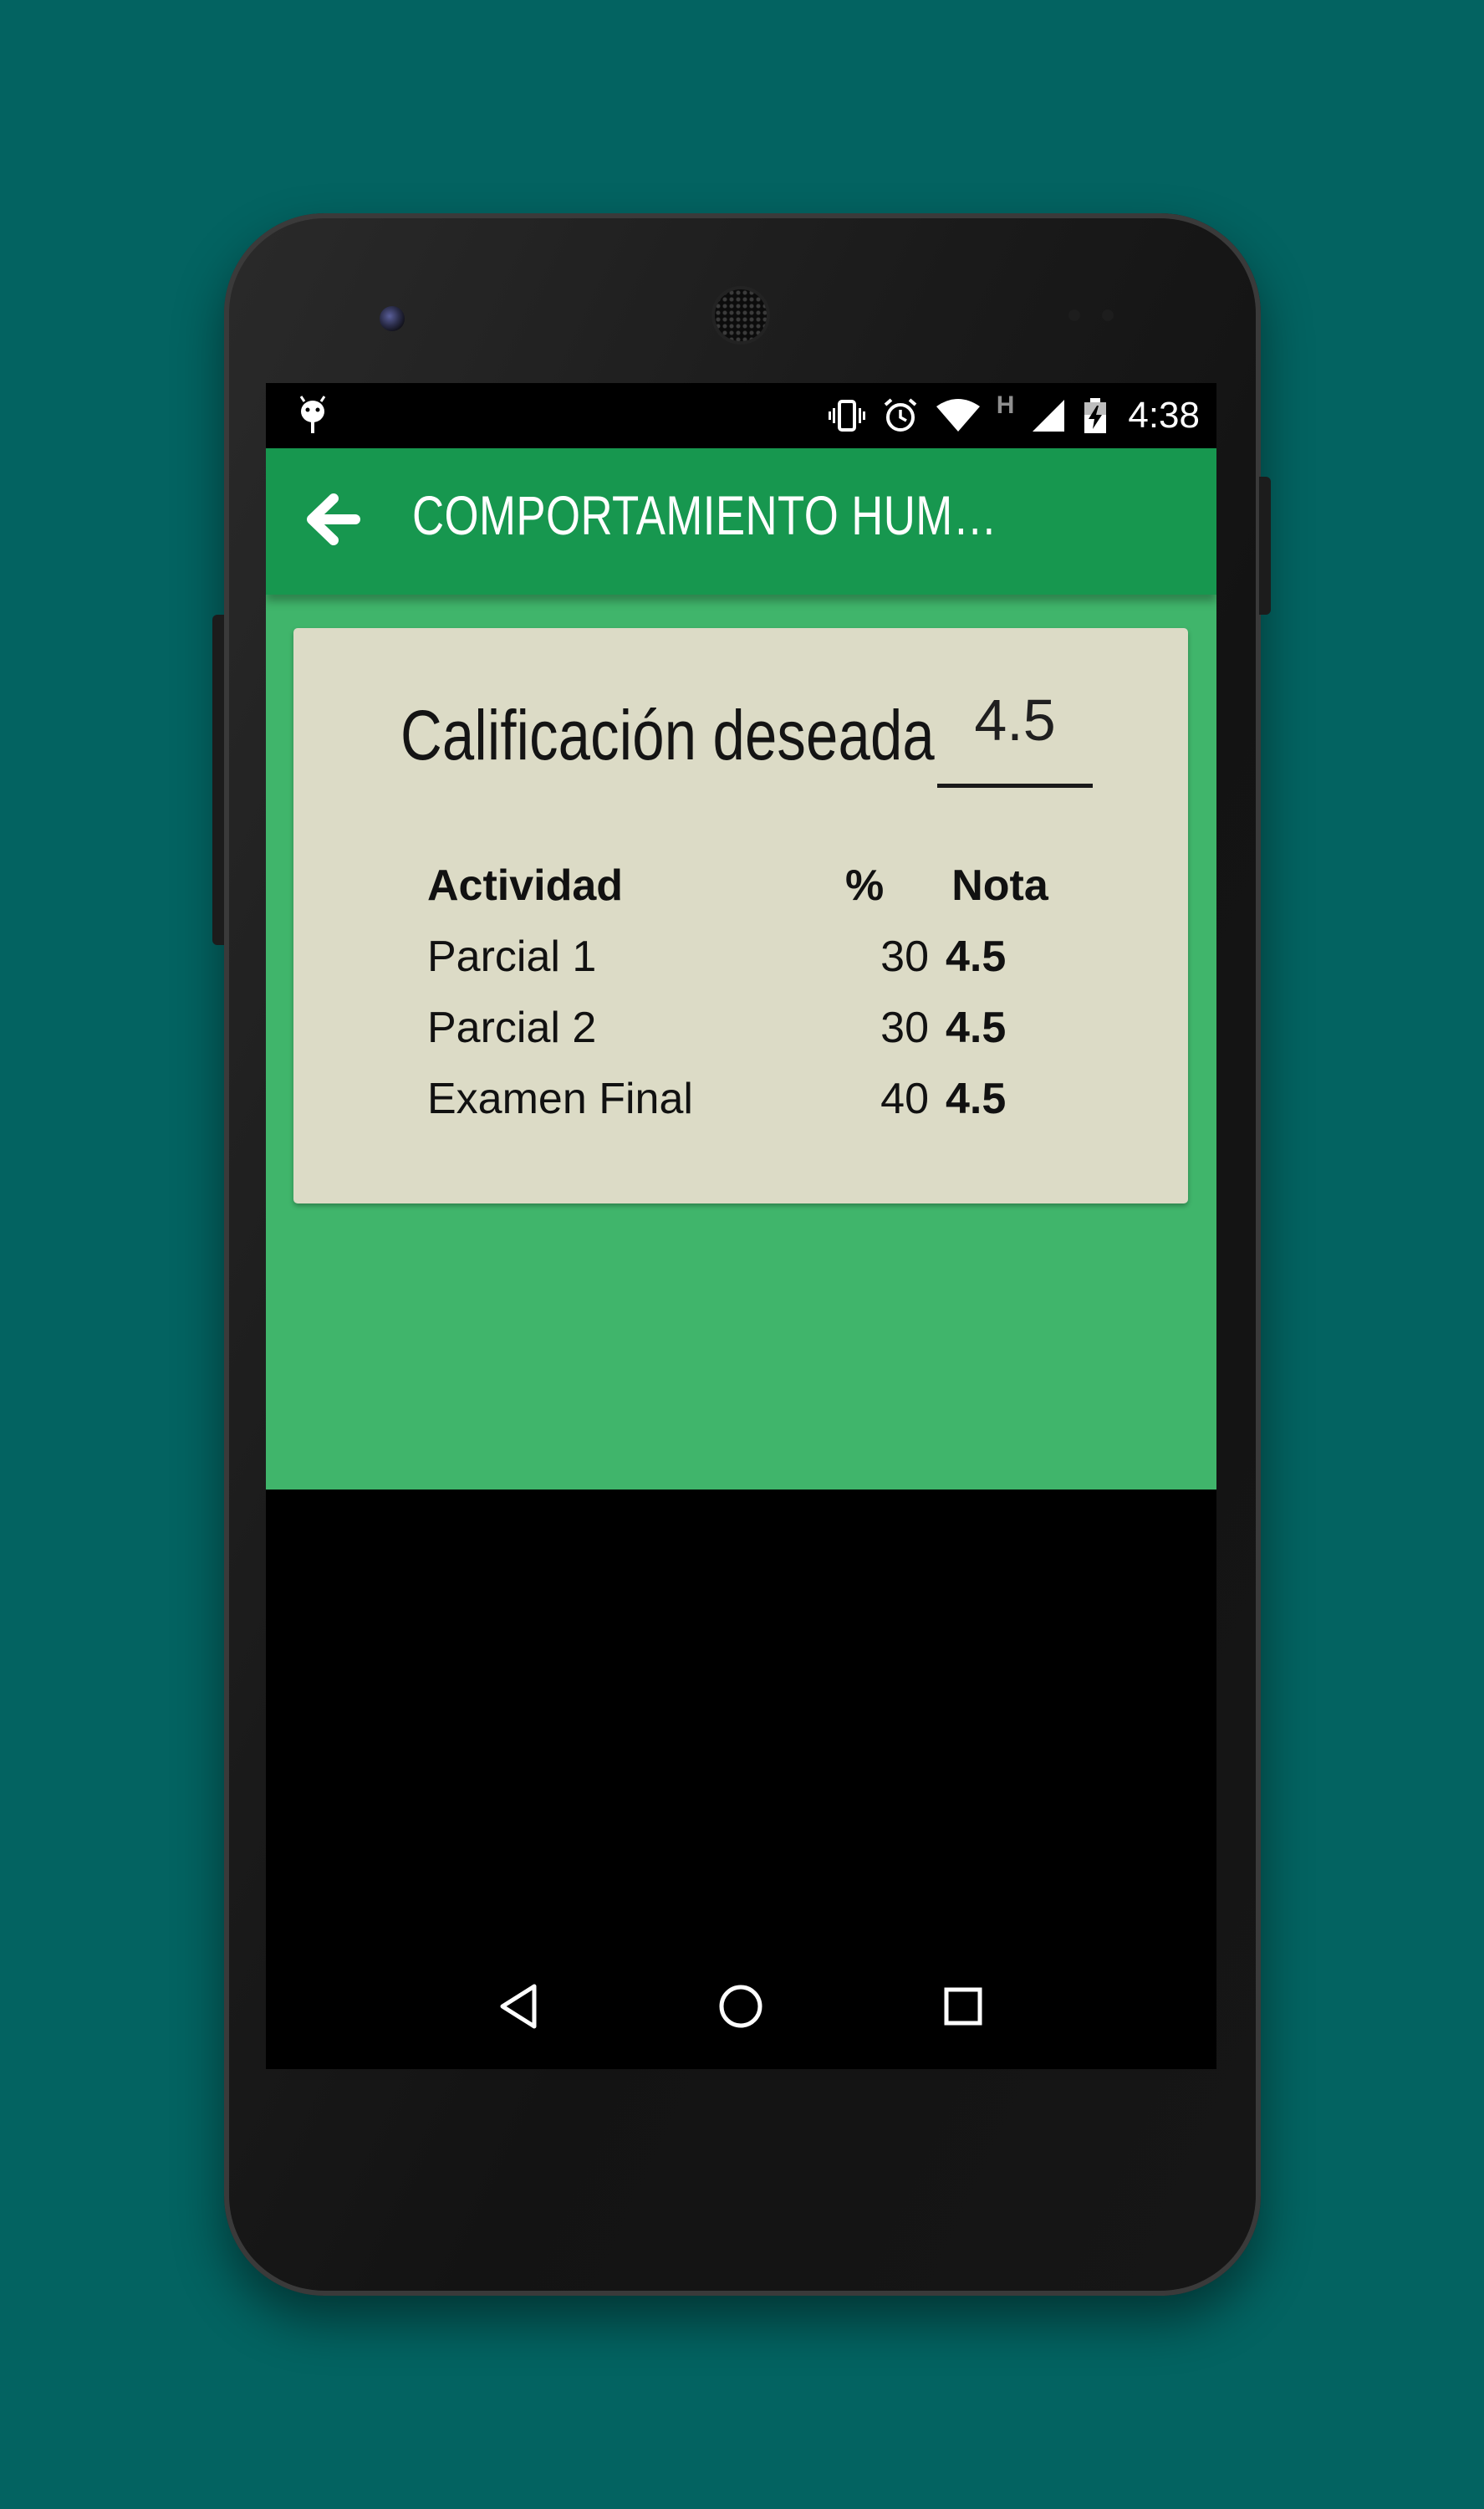 This screenshot has width=1484, height=2509. I want to click on nav-recents-button, so click(963, 2007).